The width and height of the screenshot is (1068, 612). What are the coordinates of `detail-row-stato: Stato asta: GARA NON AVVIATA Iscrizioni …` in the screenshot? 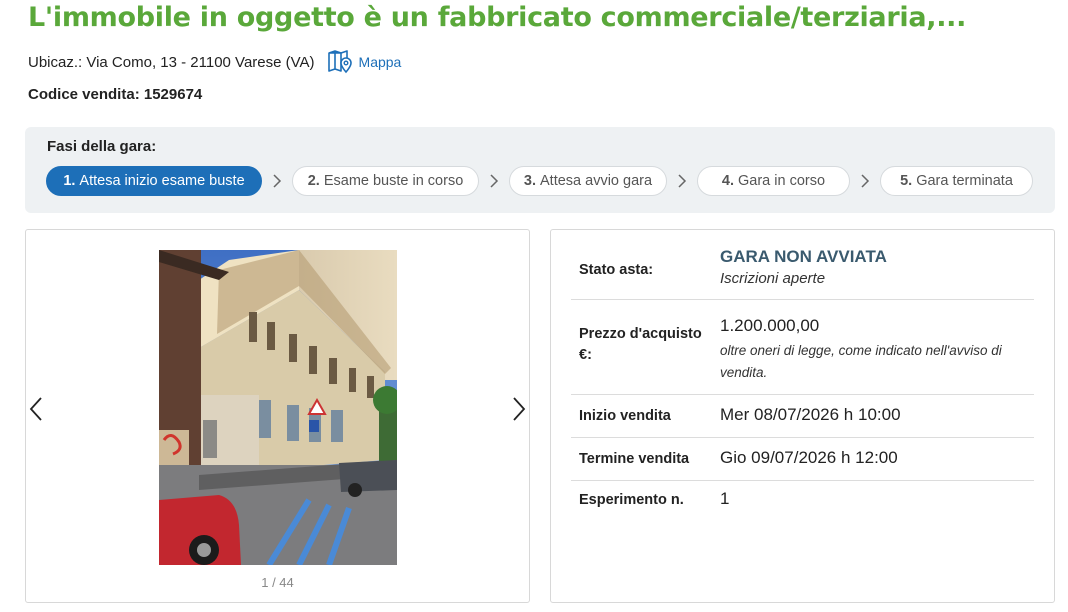 It's located at (802, 265).